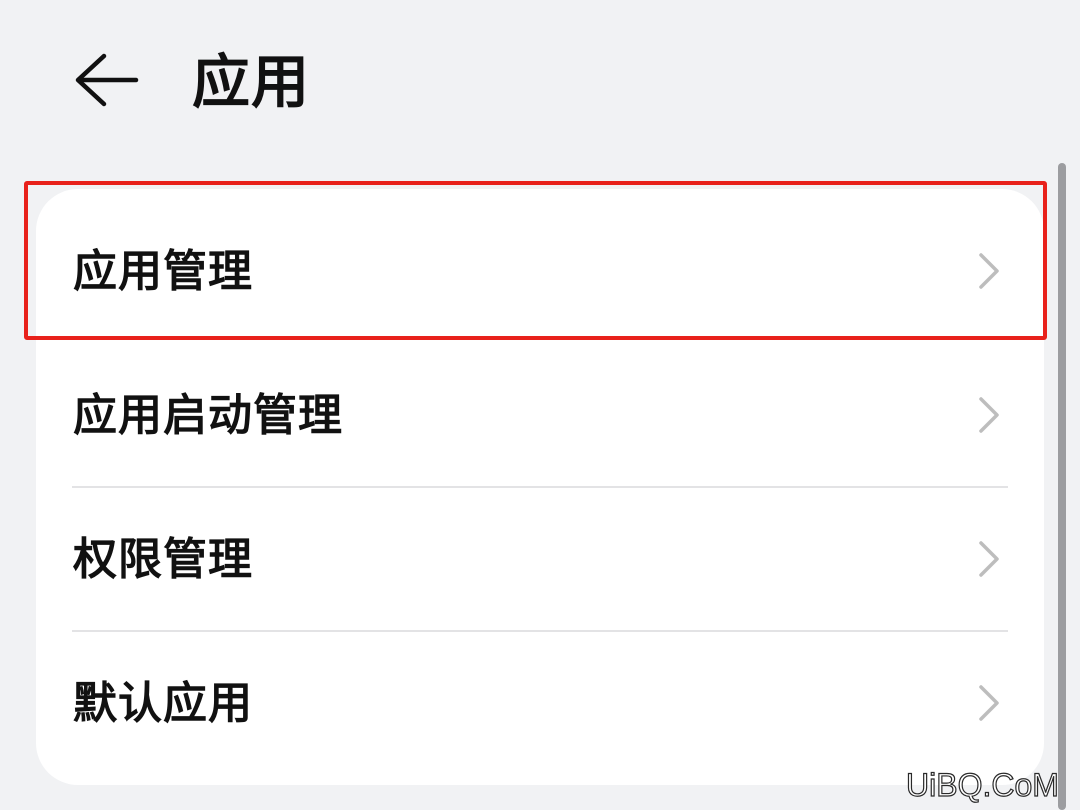  Describe the element at coordinates (163, 559) in the screenshot. I see `list-item-label: 权限管理` at that location.